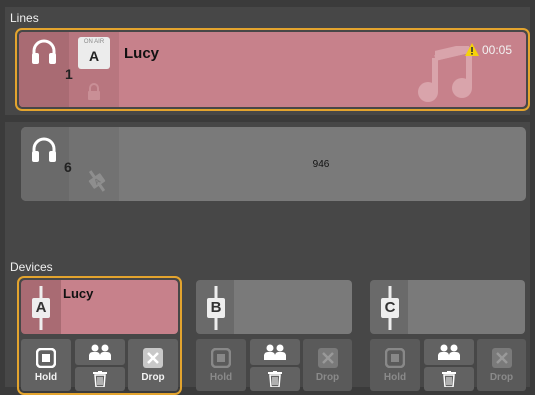  I want to click on line-1-timer: 00:05, so click(497, 50).